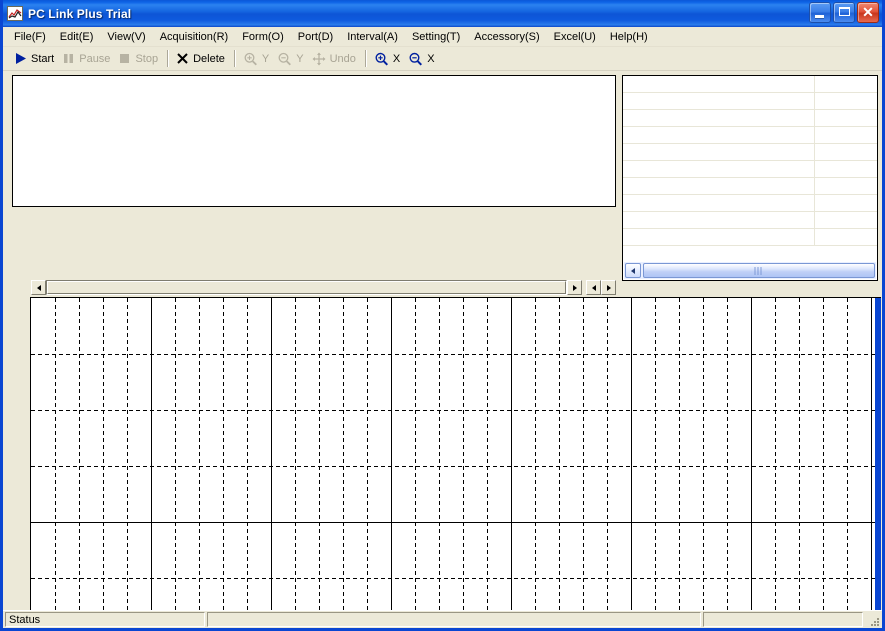 This screenshot has width=885, height=631. I want to click on menu-item-excel: Excel(U), so click(575, 37).